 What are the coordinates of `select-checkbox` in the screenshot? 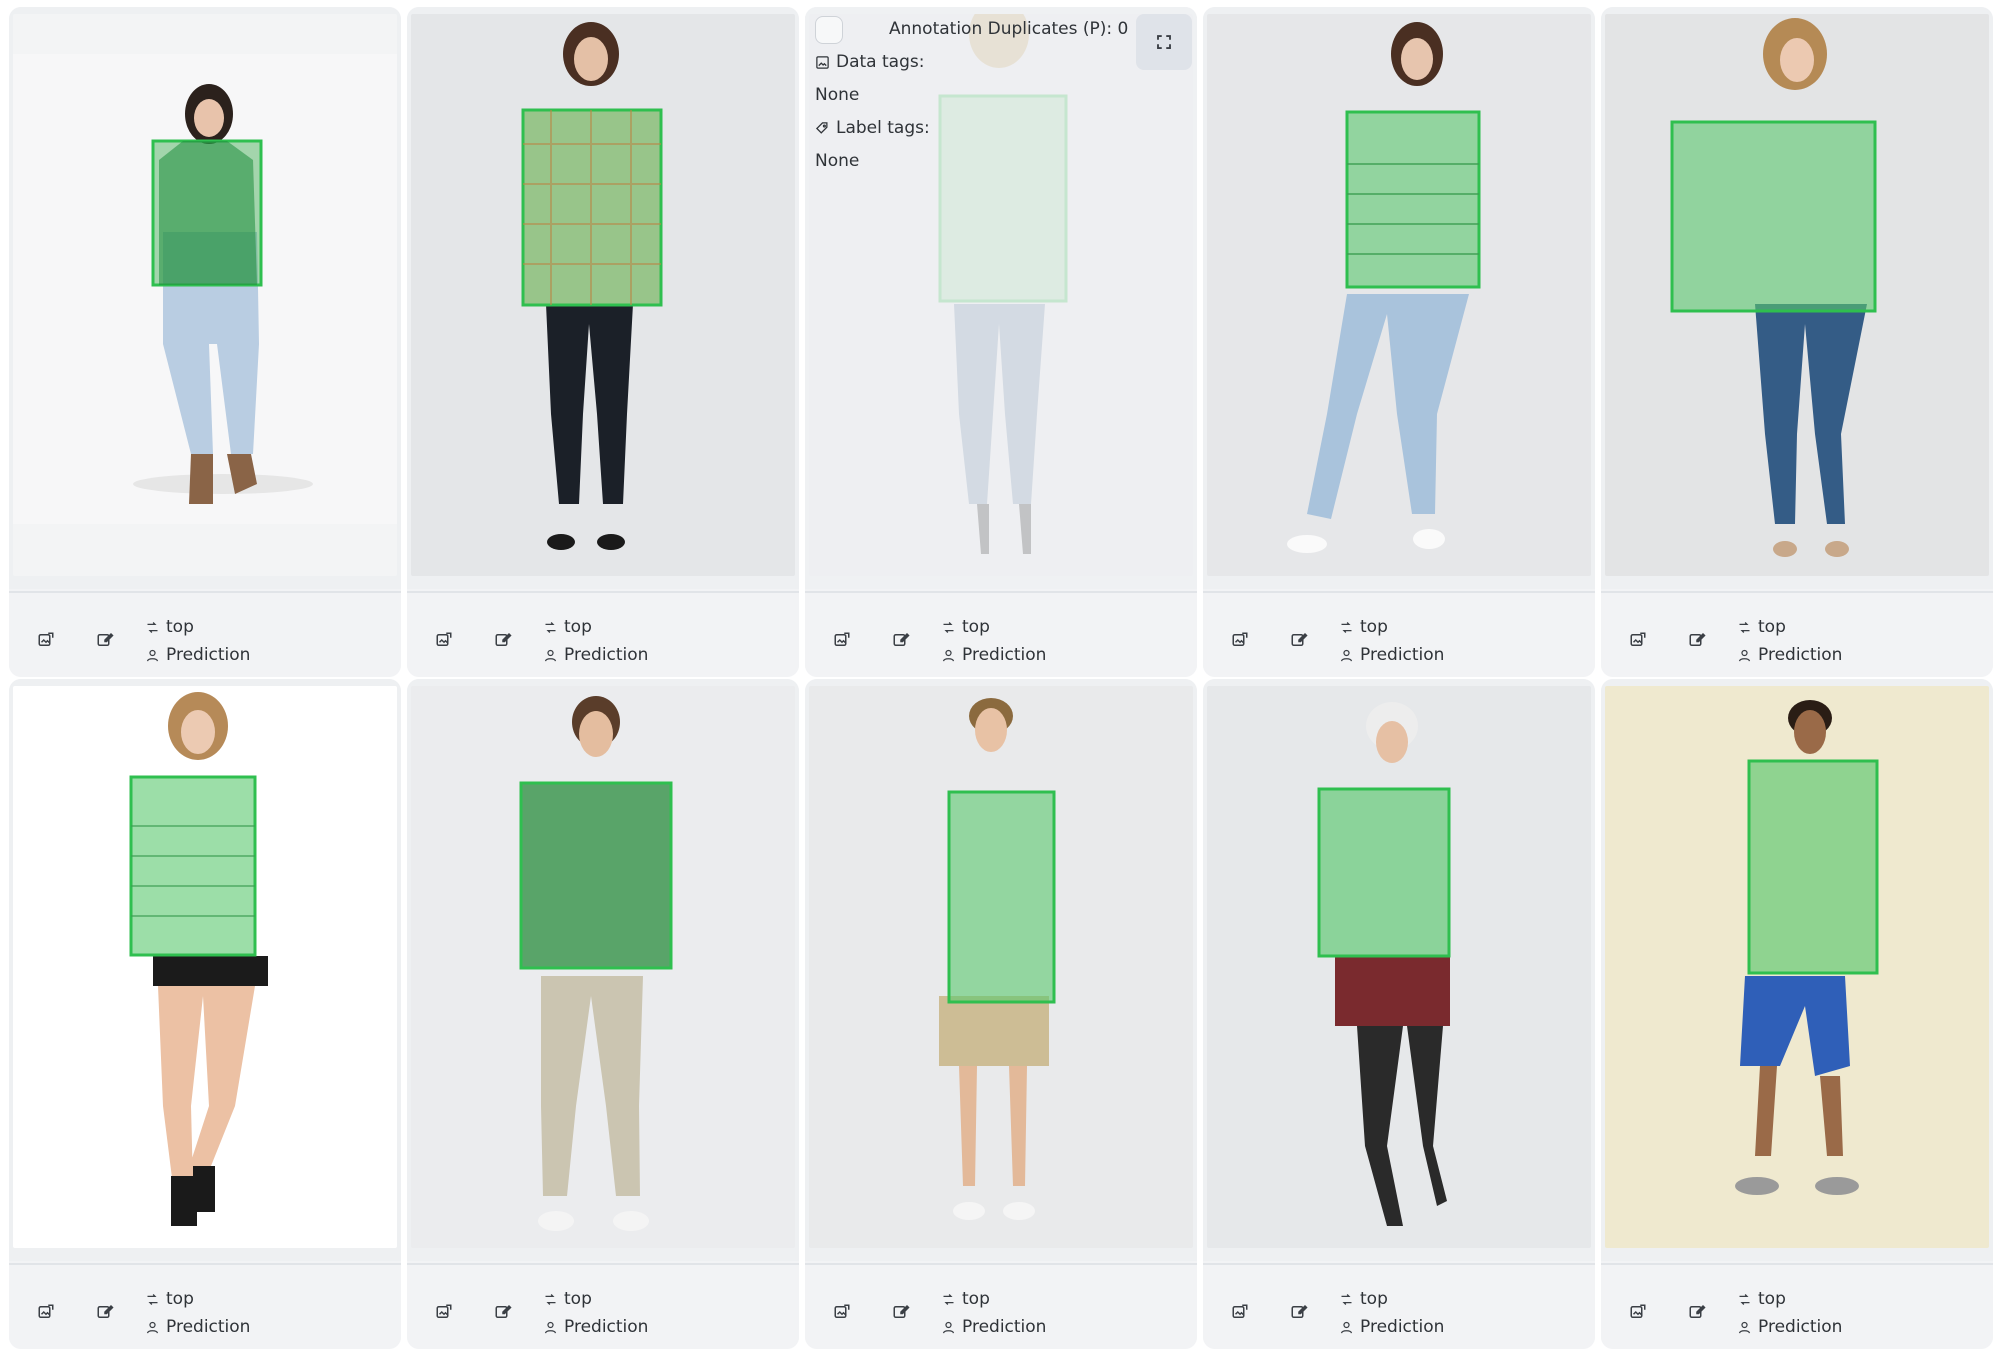 It's located at (829, 30).